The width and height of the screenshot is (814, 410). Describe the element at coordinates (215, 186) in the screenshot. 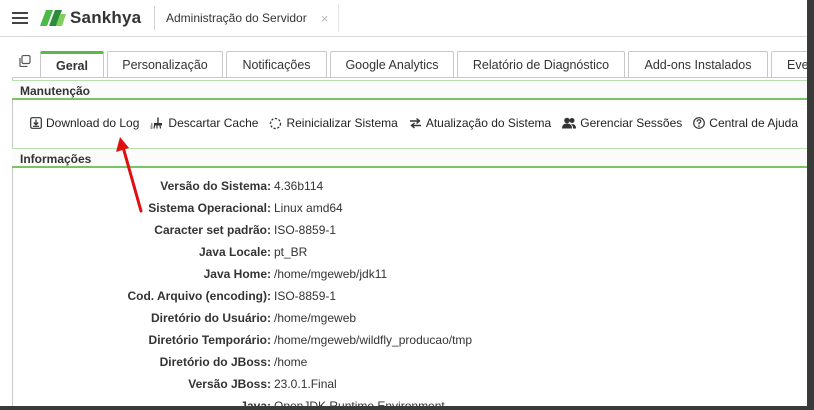

I see `info-label: Versão do Sistema:` at that location.